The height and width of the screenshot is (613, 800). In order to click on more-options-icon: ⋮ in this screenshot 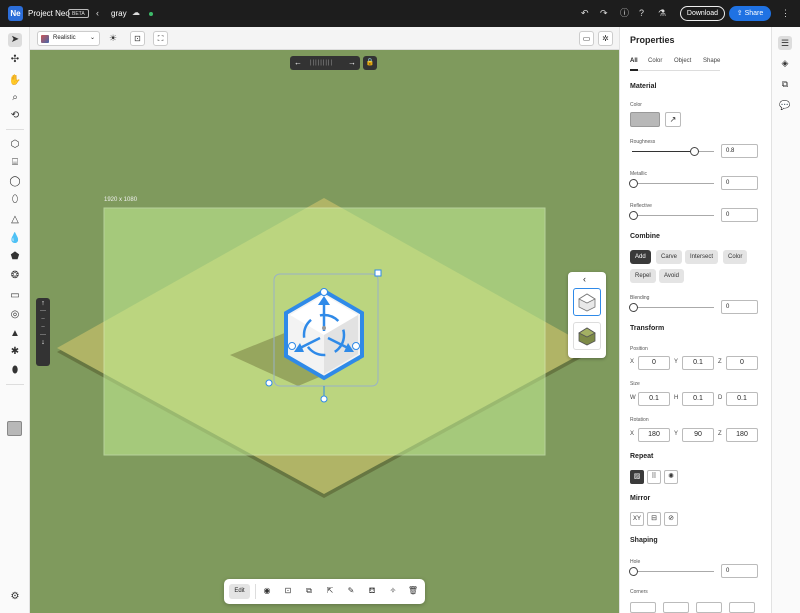, I will do `click(785, 13)`.